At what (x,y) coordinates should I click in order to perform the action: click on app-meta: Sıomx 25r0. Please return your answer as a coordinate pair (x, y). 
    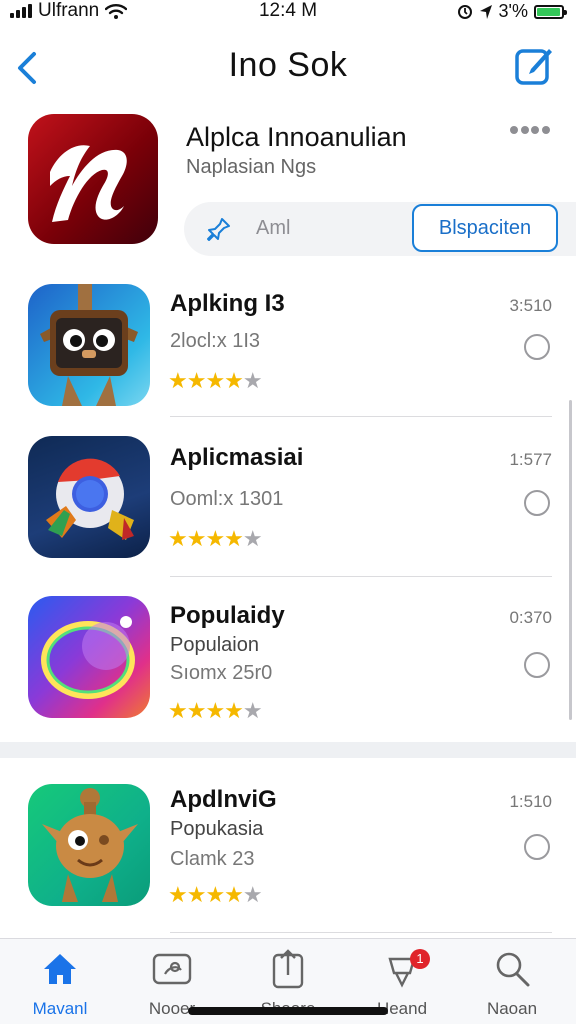
    Looking at the image, I should click on (221, 673).